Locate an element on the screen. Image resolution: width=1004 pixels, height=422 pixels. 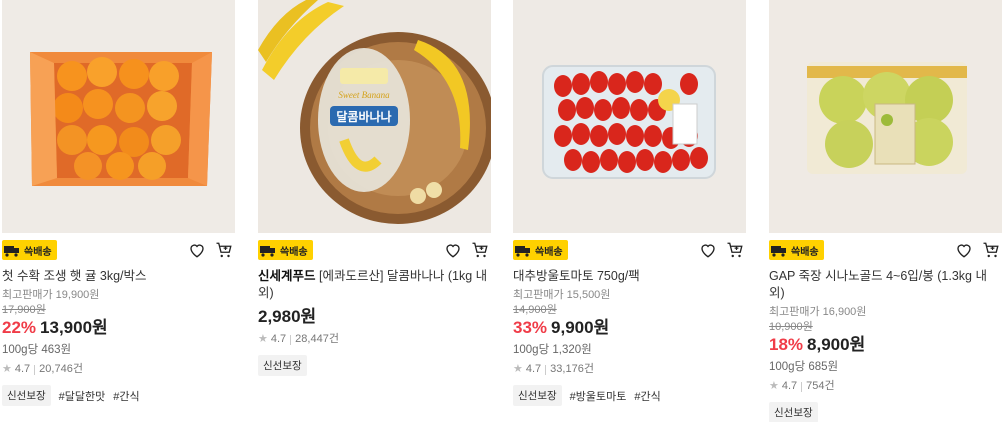
hashtag: #방울토마토 is located at coordinates (598, 396).